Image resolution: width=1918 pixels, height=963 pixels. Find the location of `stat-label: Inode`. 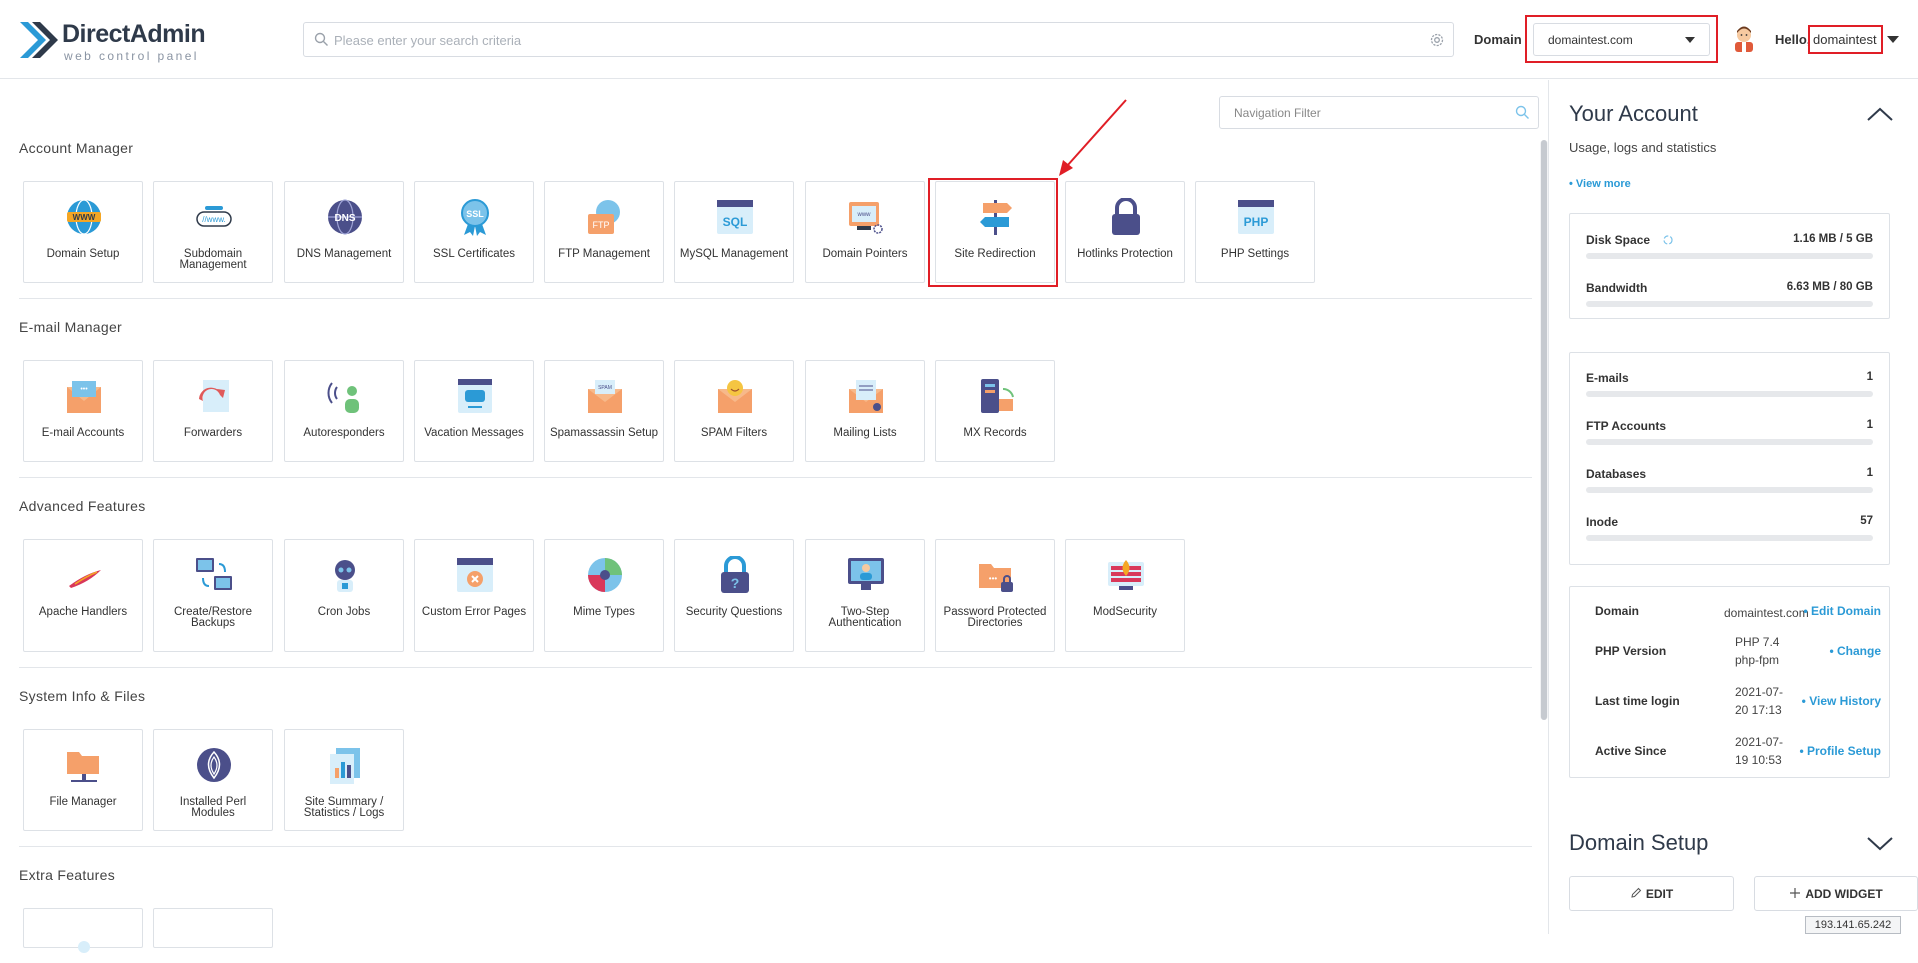

stat-label: Inode is located at coordinates (1602, 522).